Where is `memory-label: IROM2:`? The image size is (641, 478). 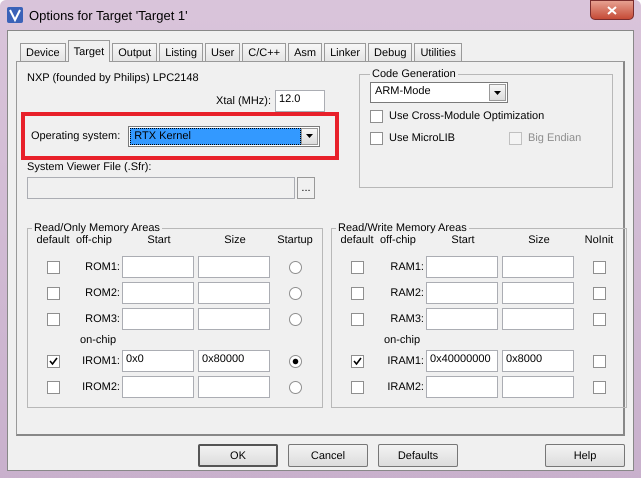 memory-label: IROM2: is located at coordinates (100, 387).